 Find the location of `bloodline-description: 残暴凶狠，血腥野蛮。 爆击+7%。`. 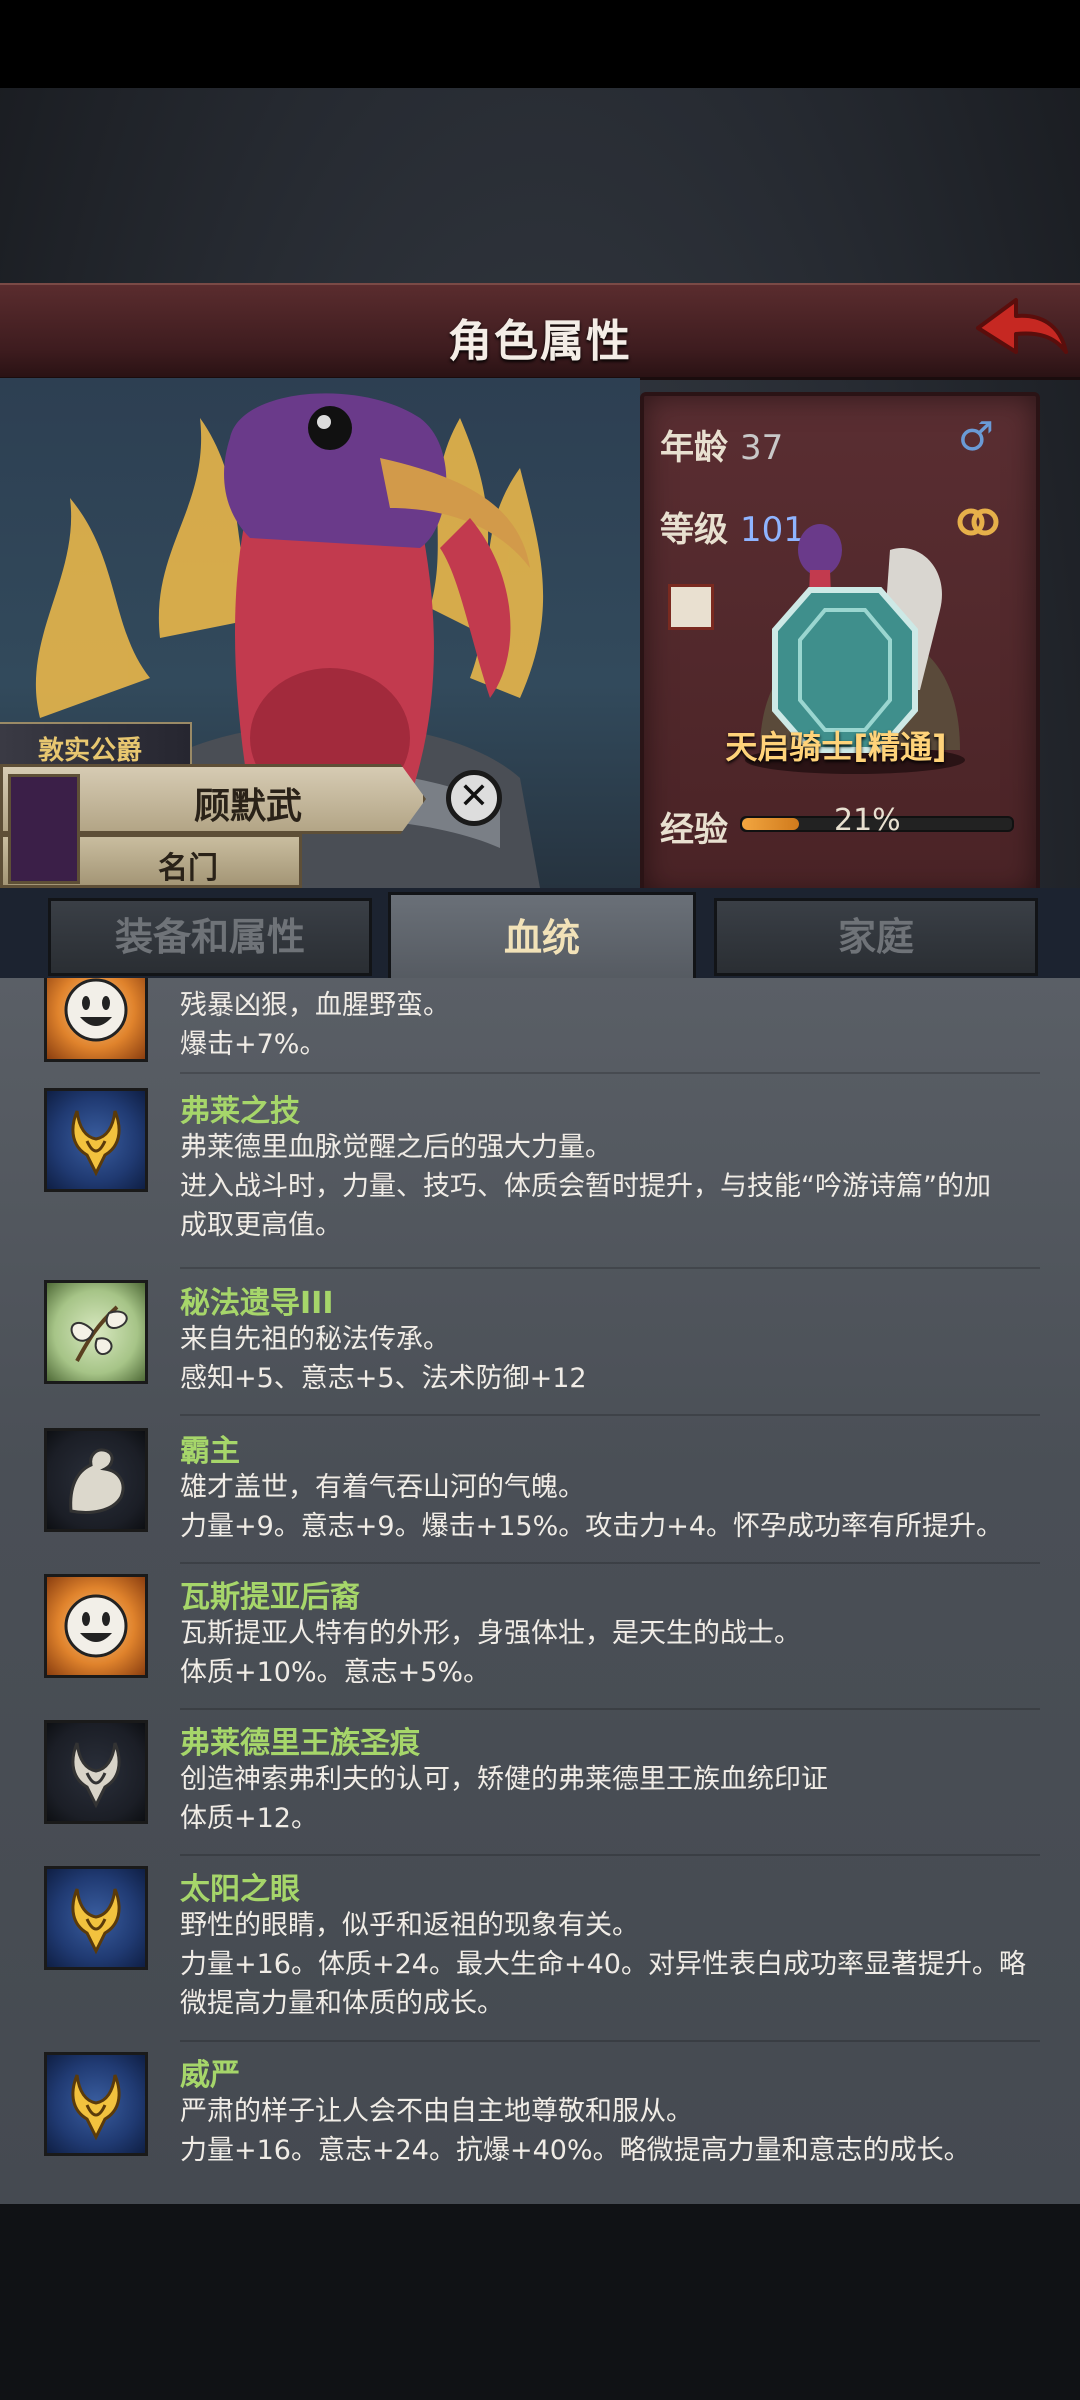

bloodline-description: 残暴凶狠，血腥野蛮。 爆击+7%。 is located at coordinates (610, 1025).